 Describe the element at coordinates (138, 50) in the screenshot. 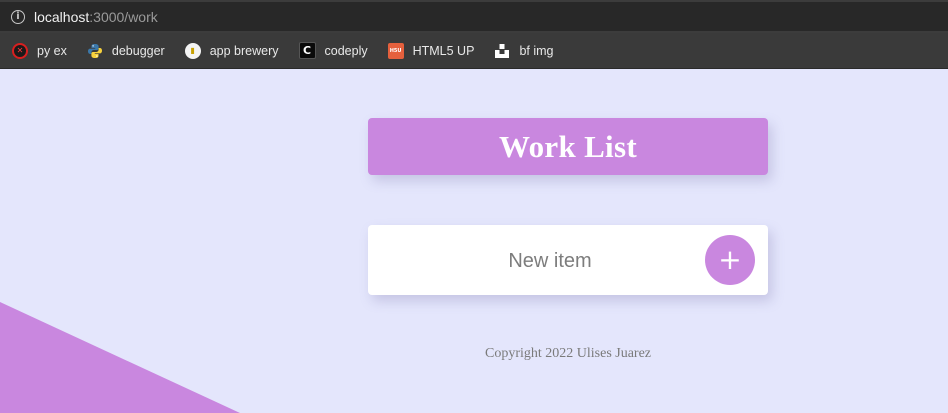

I see `bookmark-label: debugger` at that location.